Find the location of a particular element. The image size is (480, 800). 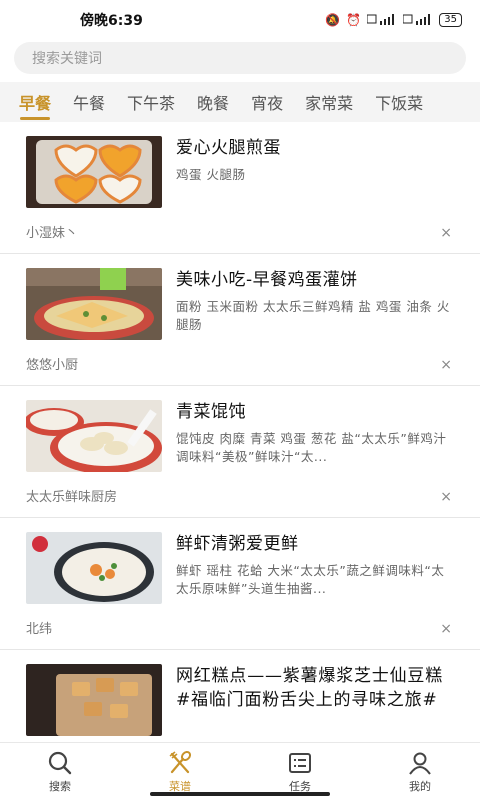

search-area: 搜索关键词 is located at coordinates (240, 61).